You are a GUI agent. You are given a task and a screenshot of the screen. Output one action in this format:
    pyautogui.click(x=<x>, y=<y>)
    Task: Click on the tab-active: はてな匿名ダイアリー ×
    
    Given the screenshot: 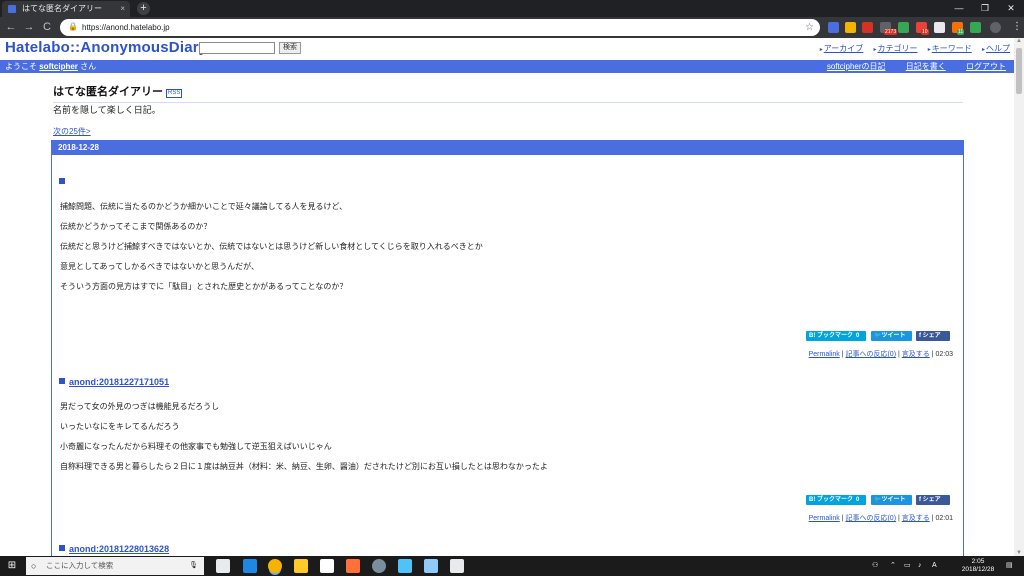 What is the action you would take?
    pyautogui.click(x=66, y=9)
    